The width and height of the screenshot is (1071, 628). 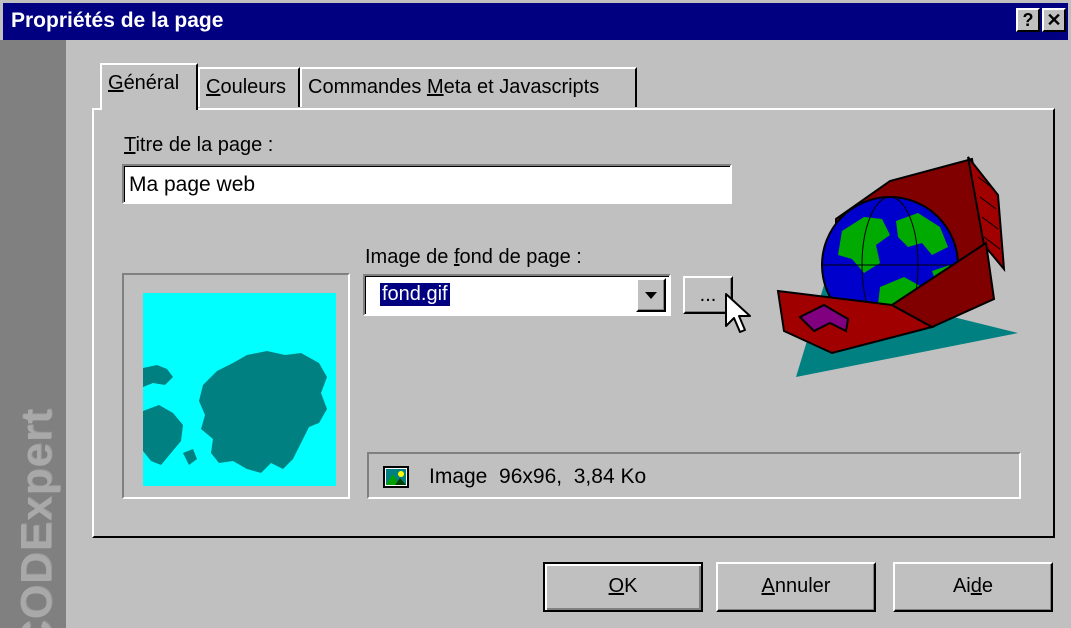 What do you see at coordinates (249, 87) in the screenshot?
I see `tab-colors: Couleurs` at bounding box center [249, 87].